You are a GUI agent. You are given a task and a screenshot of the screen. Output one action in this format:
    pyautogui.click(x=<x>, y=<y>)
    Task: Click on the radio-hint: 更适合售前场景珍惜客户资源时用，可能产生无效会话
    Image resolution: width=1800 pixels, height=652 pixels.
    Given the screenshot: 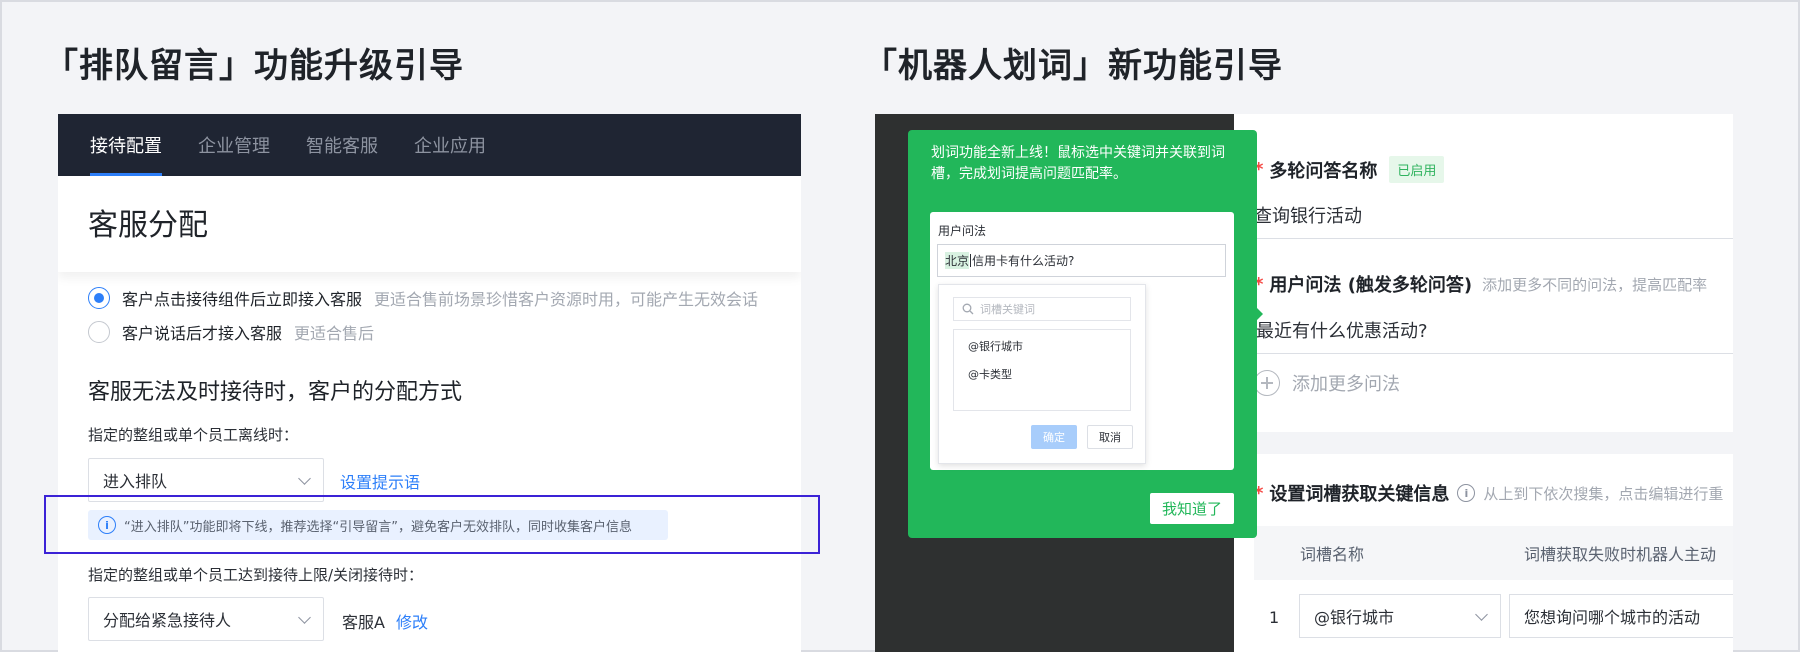 What is the action you would take?
    pyautogui.click(x=566, y=299)
    